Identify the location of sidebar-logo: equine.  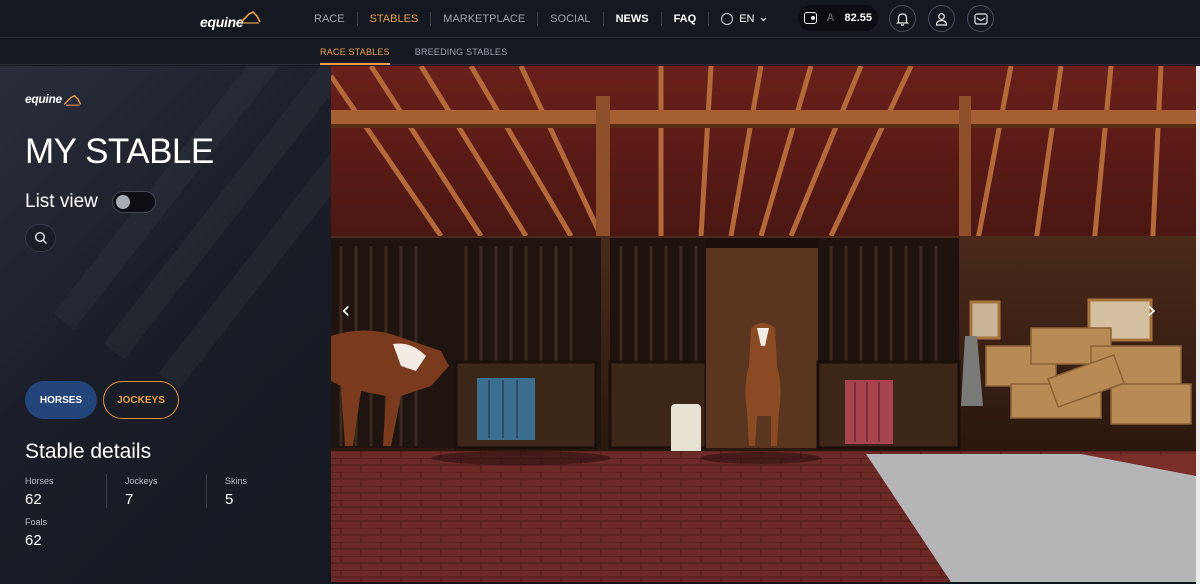
(53, 99).